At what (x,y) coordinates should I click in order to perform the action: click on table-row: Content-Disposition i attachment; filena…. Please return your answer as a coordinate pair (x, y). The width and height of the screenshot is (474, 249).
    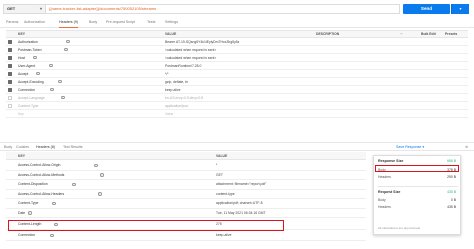
    Looking at the image, I should click on (186, 185).